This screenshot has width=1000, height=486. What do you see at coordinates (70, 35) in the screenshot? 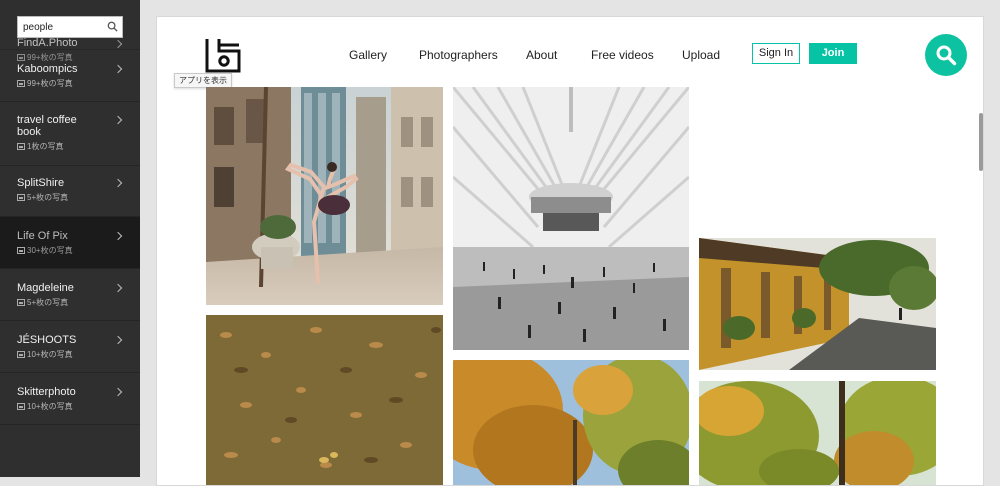
I see `source-item-findaphoto: FindA.Photo 99+枚の写真` at bounding box center [70, 35].